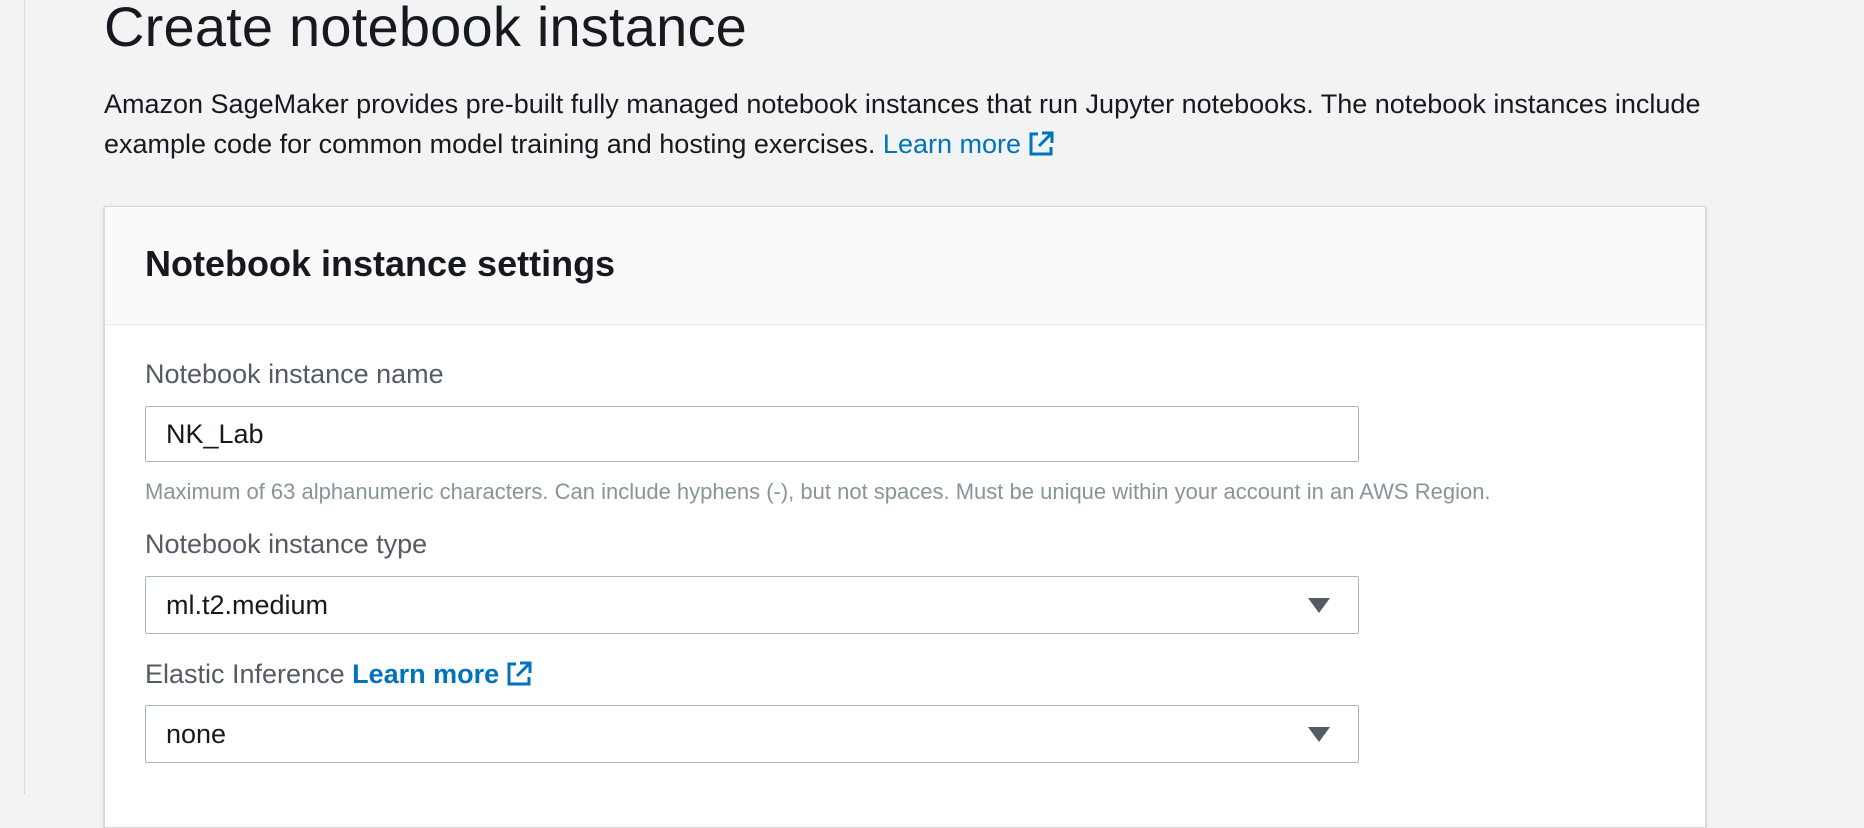  I want to click on learn-more-link: Learn more, so click(969, 144).